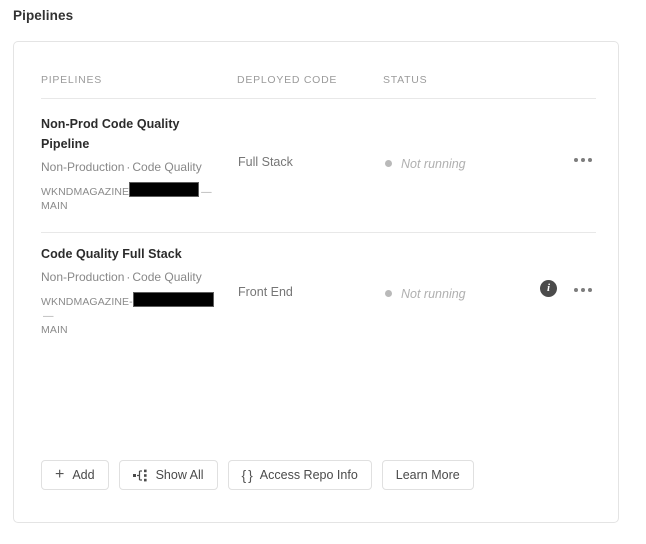 The height and width of the screenshot is (544, 646). I want to click on pipeline-title: Non-Prod Code Quality Pipeline, so click(110, 134).